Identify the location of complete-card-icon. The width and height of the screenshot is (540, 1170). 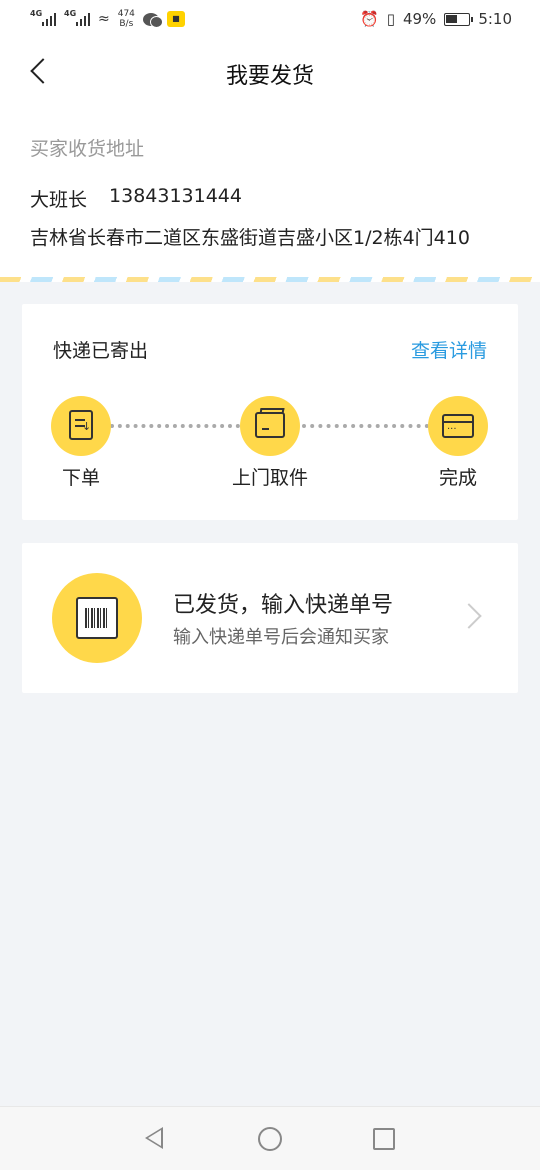
(458, 426).